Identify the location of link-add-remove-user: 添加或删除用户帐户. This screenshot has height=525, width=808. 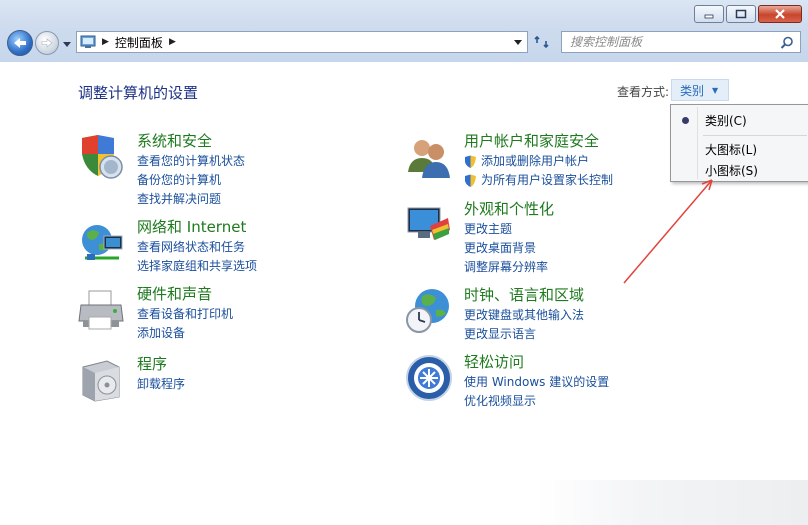
(538, 161).